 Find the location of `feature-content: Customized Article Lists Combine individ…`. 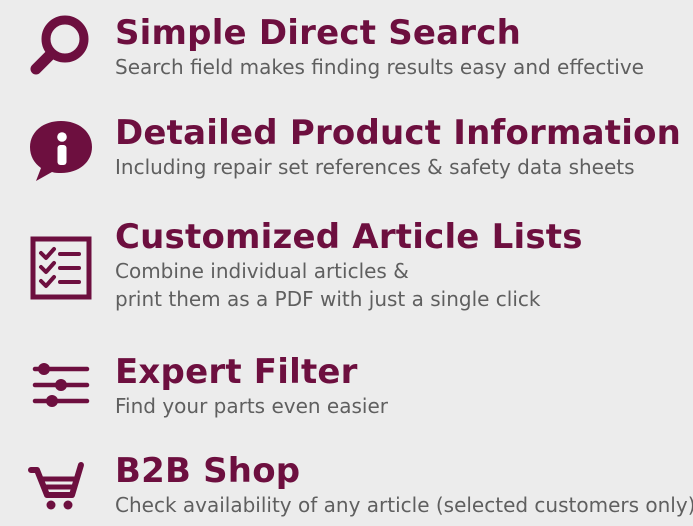

feature-content: Customized Article Lists Combine individ… is located at coordinates (402, 265).